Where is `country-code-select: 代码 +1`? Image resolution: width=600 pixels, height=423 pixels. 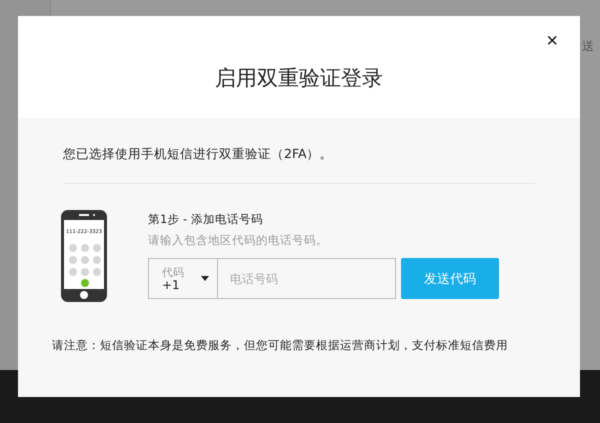 country-code-select: 代码 +1 is located at coordinates (183, 278).